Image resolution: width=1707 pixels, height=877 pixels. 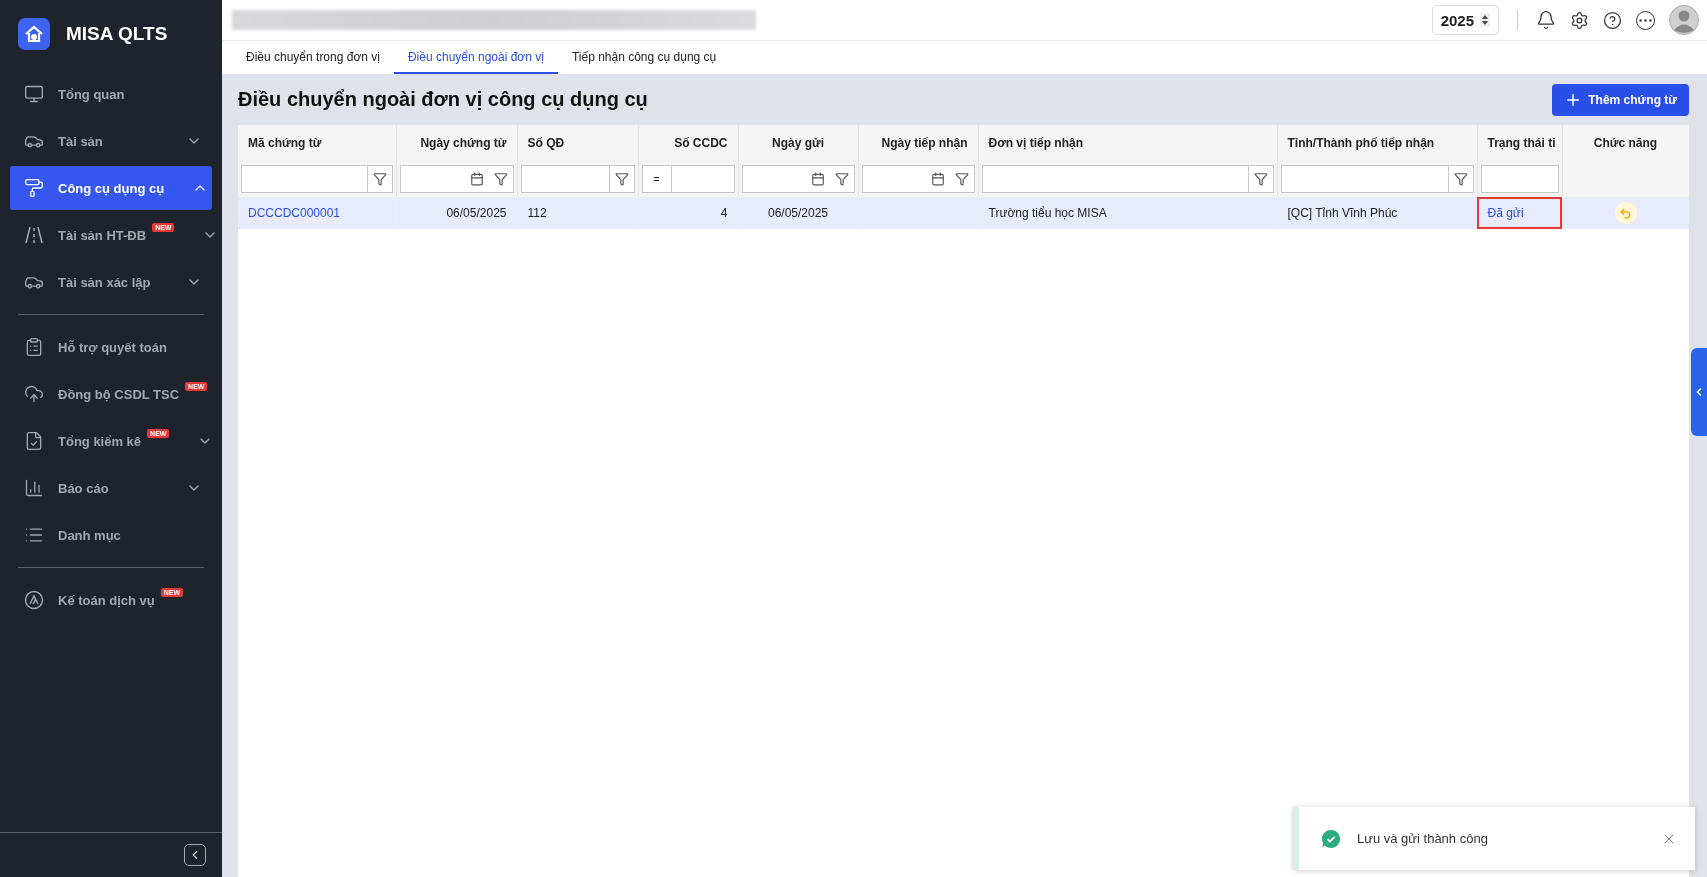 What do you see at coordinates (313, 57) in the screenshot?
I see `tab: Điều chuyển trong đơn vị` at bounding box center [313, 57].